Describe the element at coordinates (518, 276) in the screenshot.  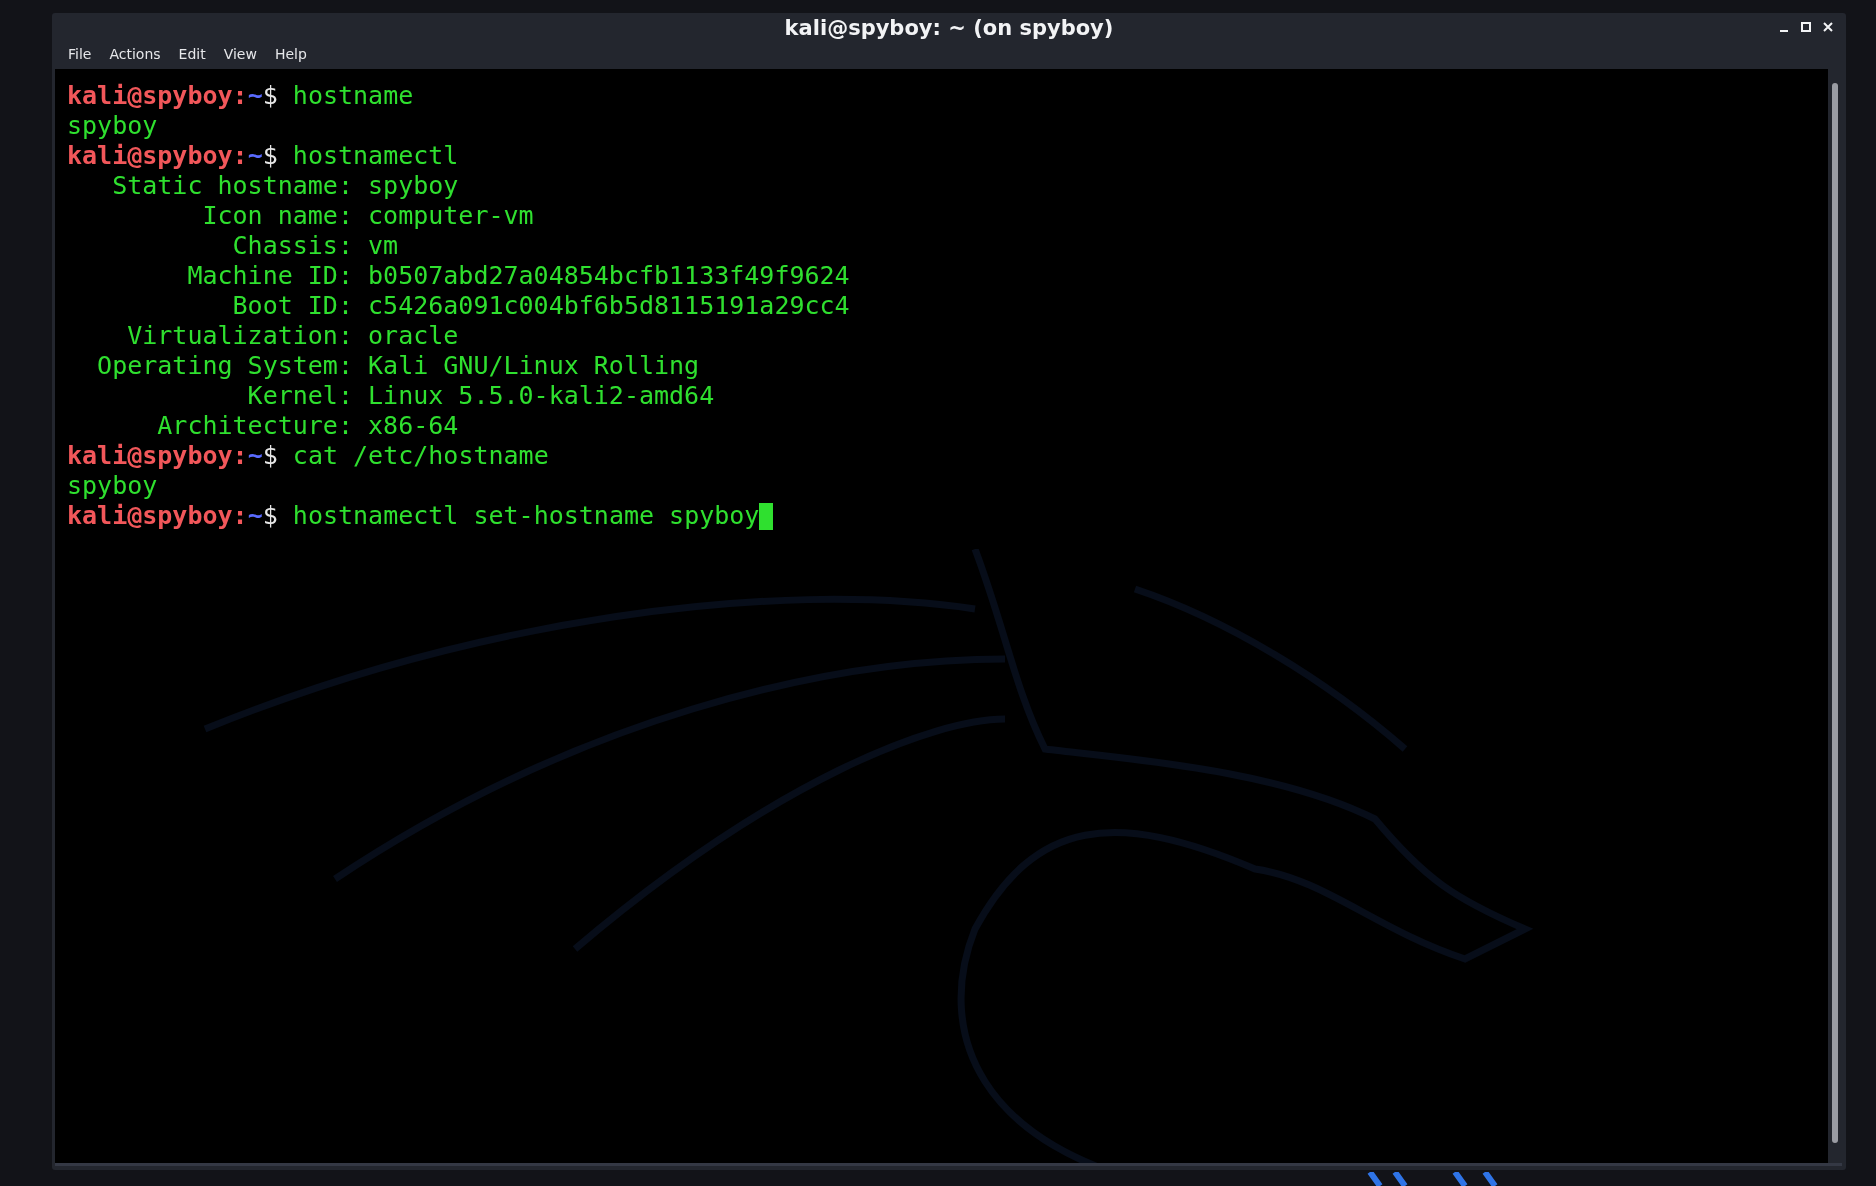
I see `output-text: Machine ID: b0507abd27a04854bcfb1133f49f9624` at that location.